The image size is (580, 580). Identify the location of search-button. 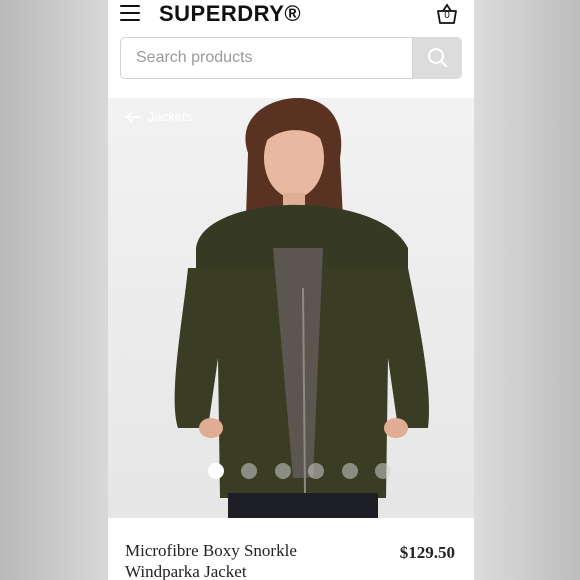
(437, 58).